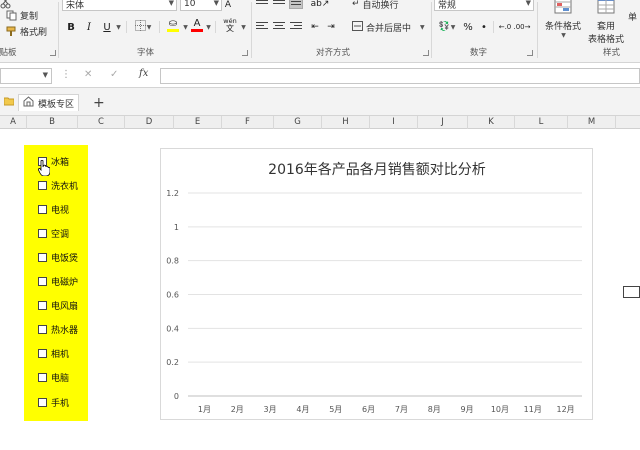 Image resolution: width=640 pixels, height=450 pixels. What do you see at coordinates (58, 330) in the screenshot?
I see `product-checkbox: 热水器` at bounding box center [58, 330].